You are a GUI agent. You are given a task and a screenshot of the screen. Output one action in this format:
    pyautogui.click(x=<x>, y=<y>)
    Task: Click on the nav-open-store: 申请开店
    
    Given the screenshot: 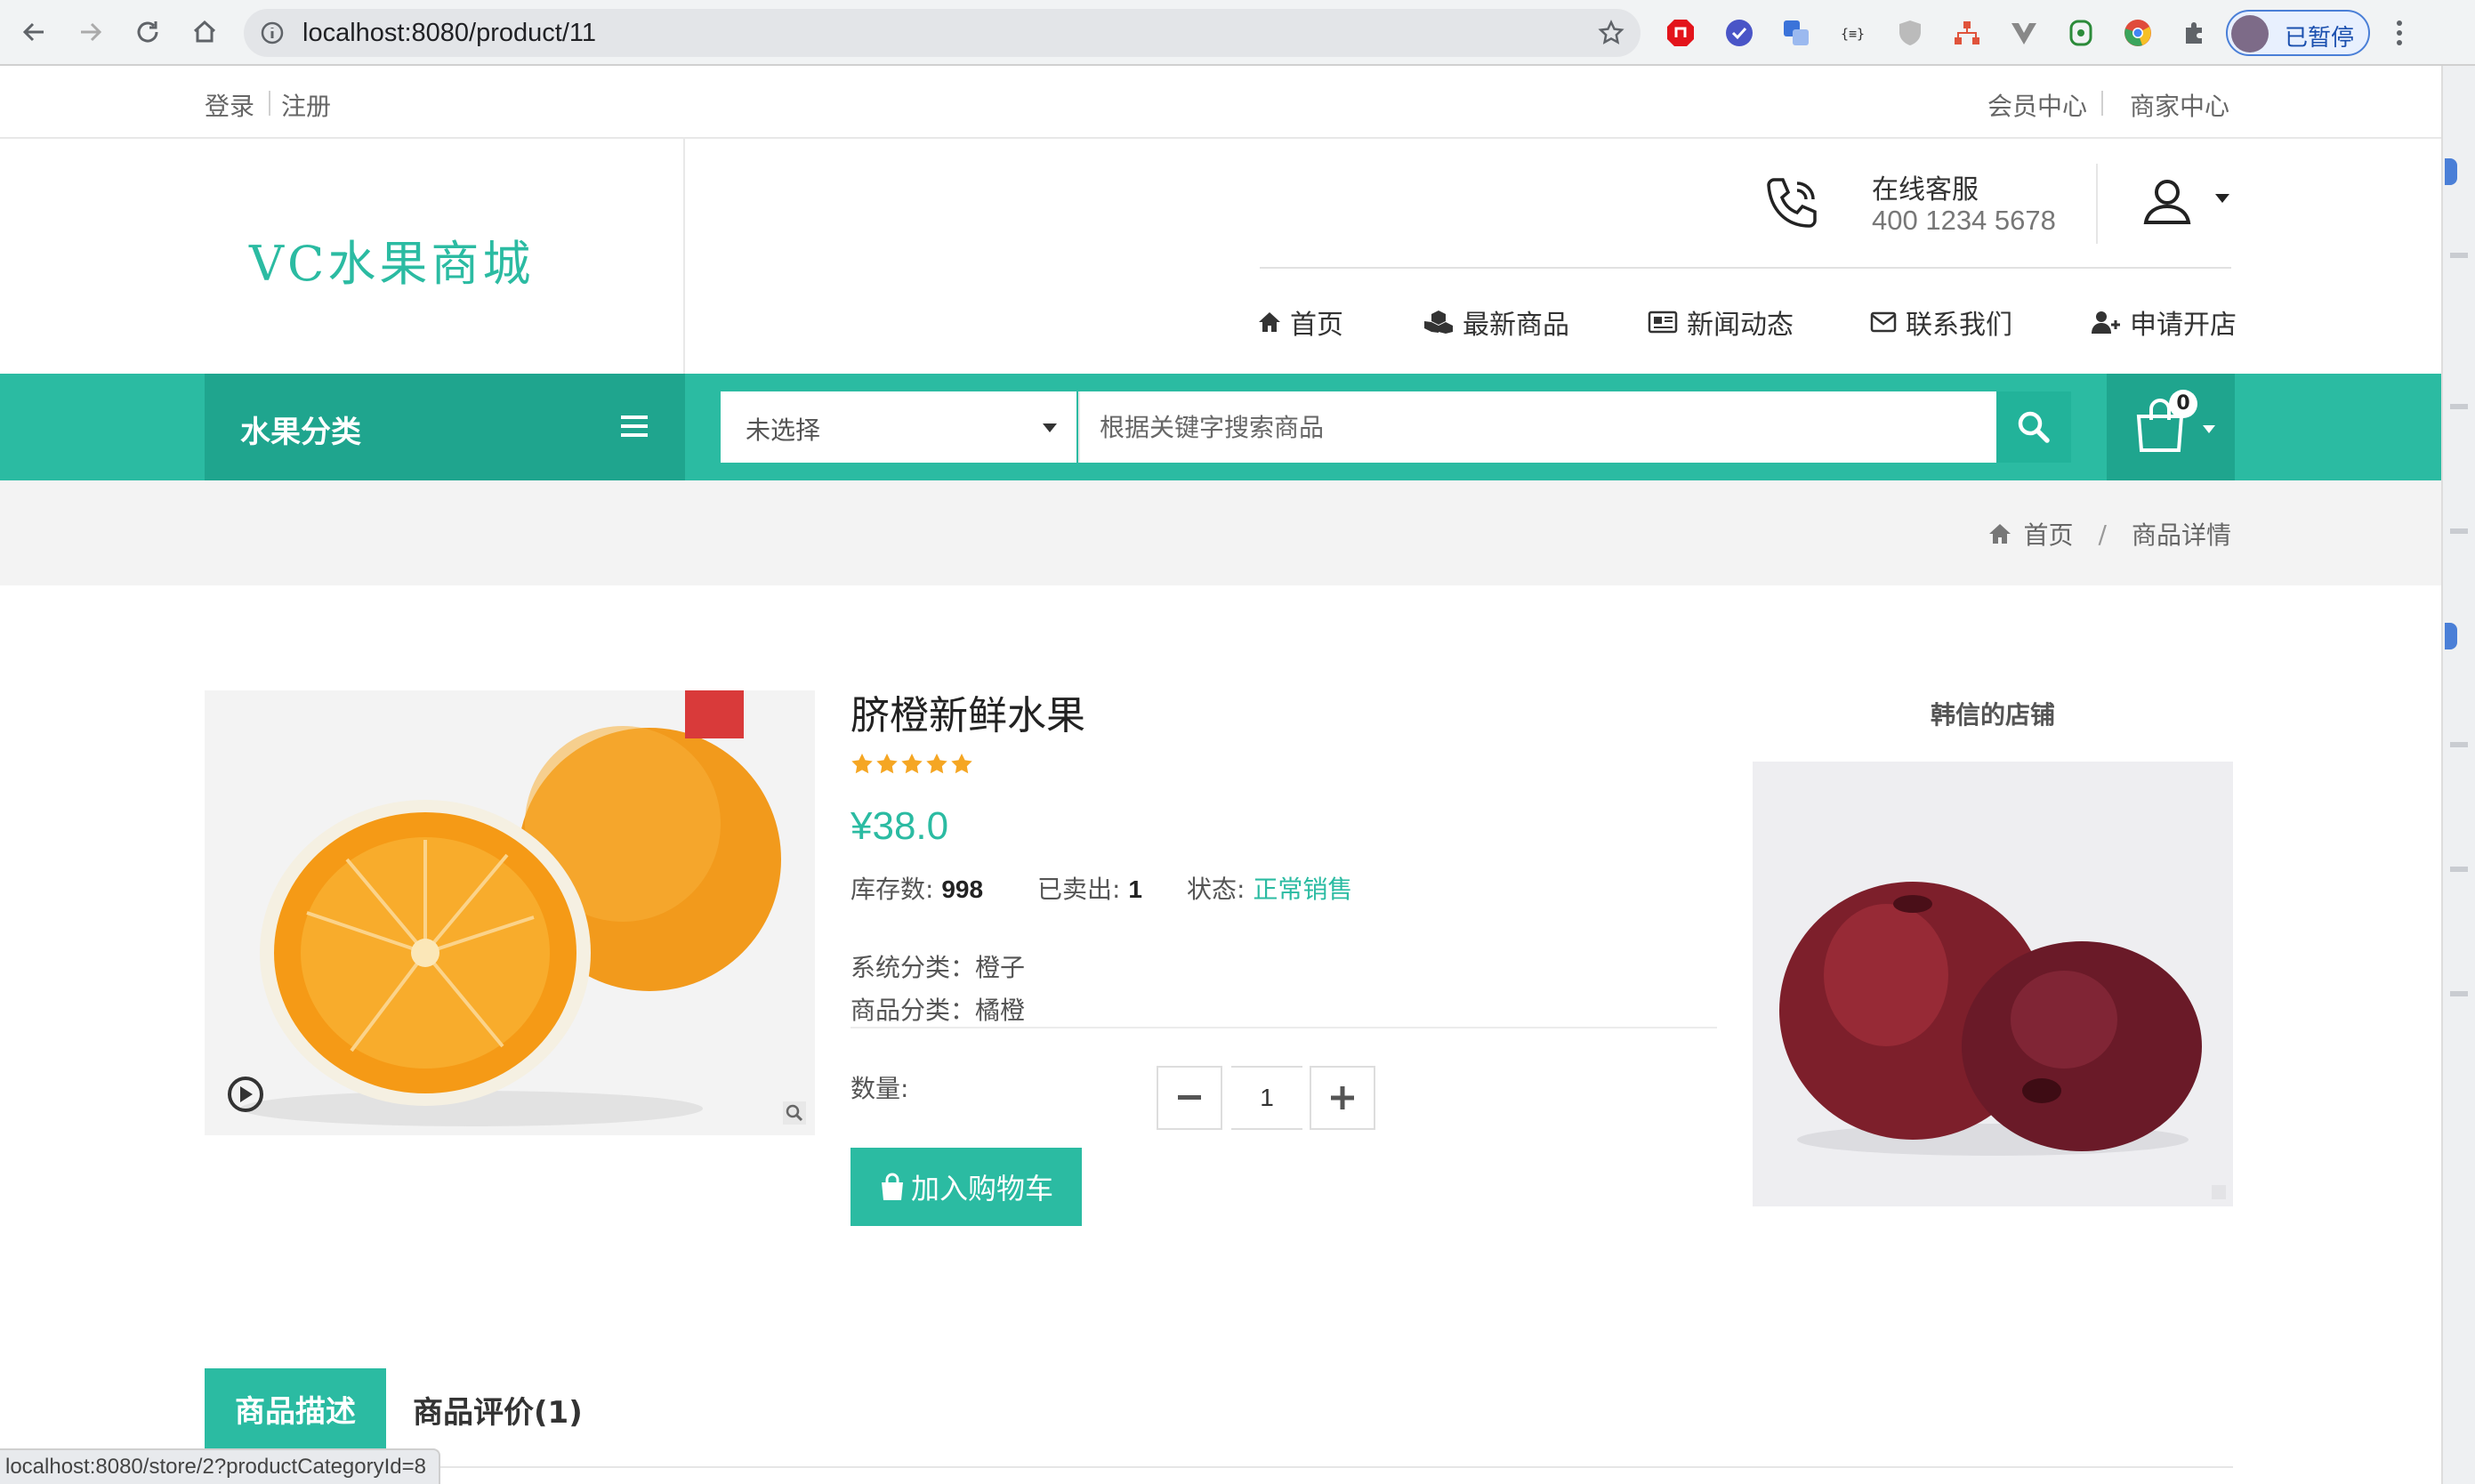 What is the action you would take?
    pyautogui.click(x=2164, y=322)
    